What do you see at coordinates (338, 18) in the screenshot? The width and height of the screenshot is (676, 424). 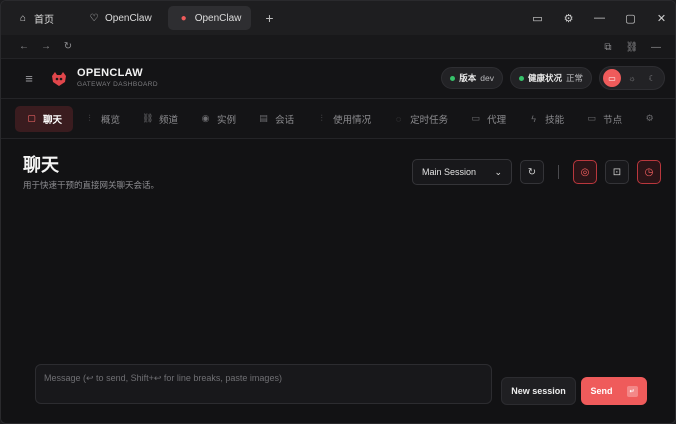 I see `browser-tab-bar: ⌂ 首页 ♡ OpenClaw ● OpenClaw + ▭ ⚙ — ▢ ✕` at bounding box center [338, 18].